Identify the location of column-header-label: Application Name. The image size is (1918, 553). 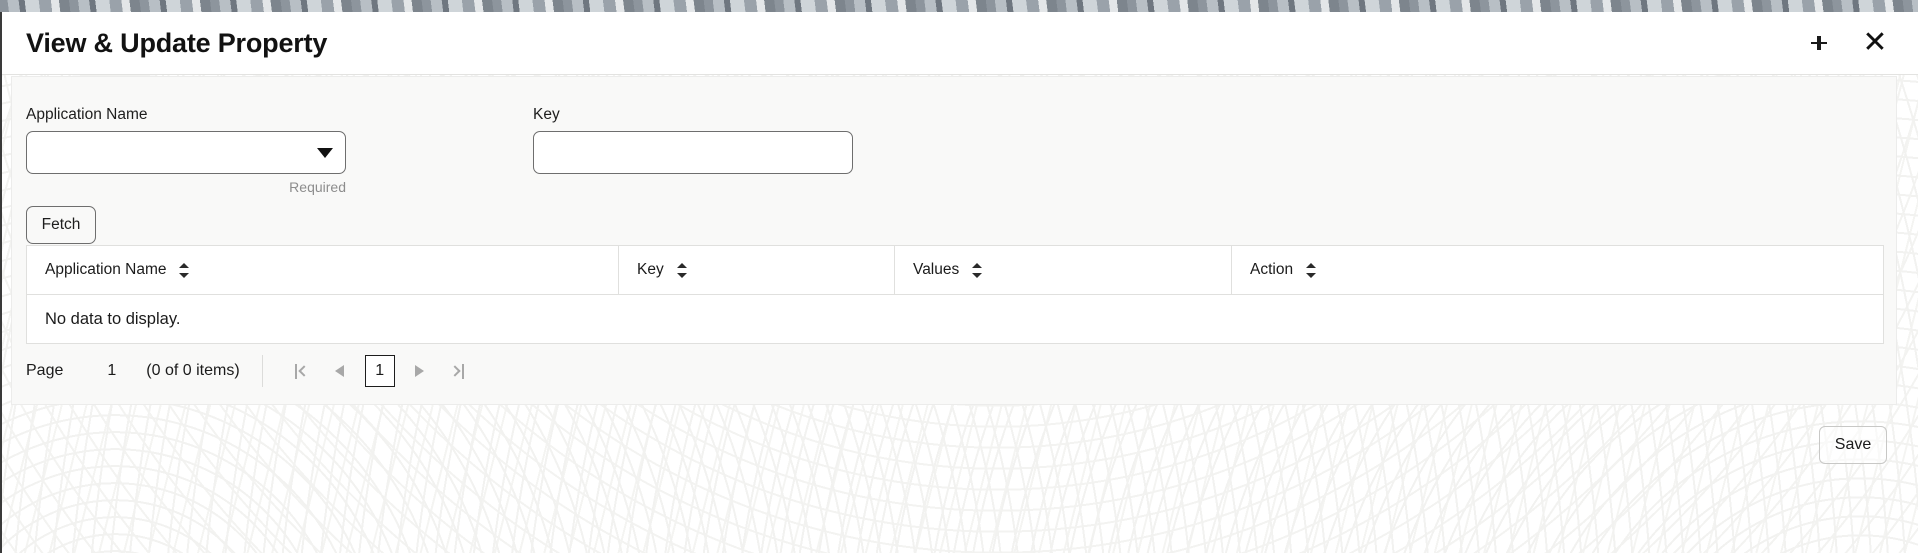
(106, 269).